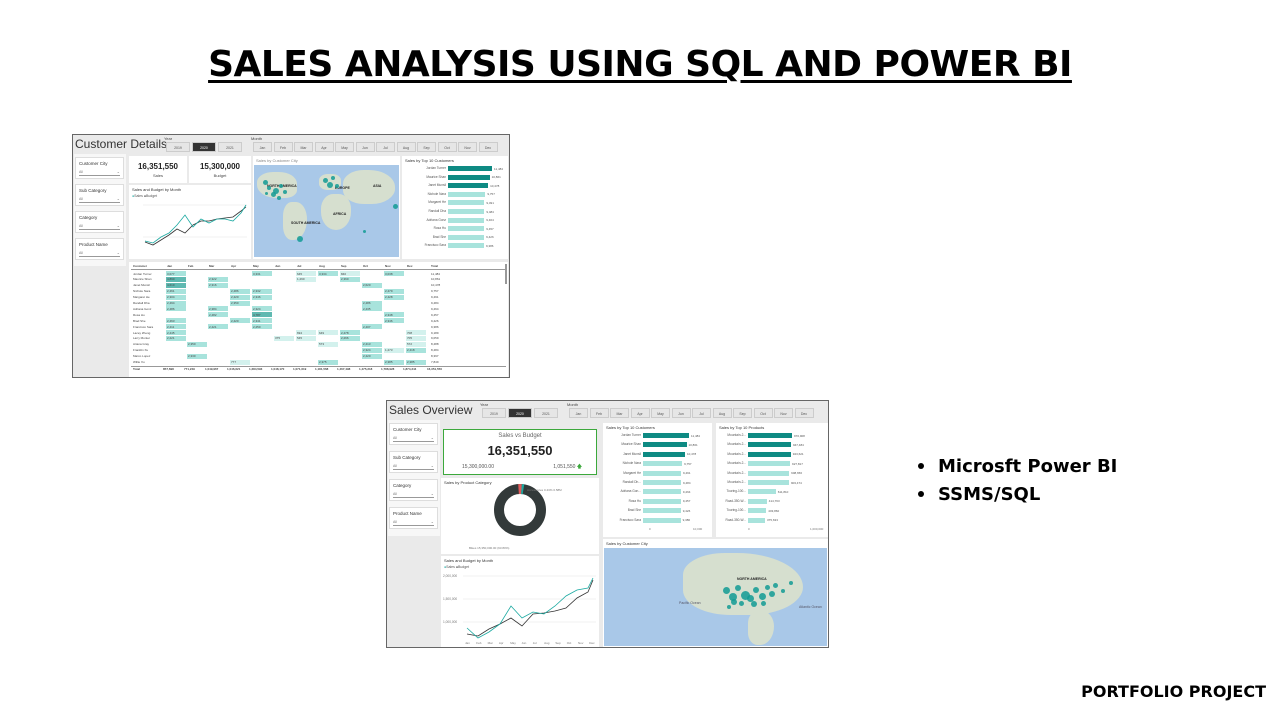  I want to click on filter-sub-category: Sub Category All ⌄, so click(99, 195).